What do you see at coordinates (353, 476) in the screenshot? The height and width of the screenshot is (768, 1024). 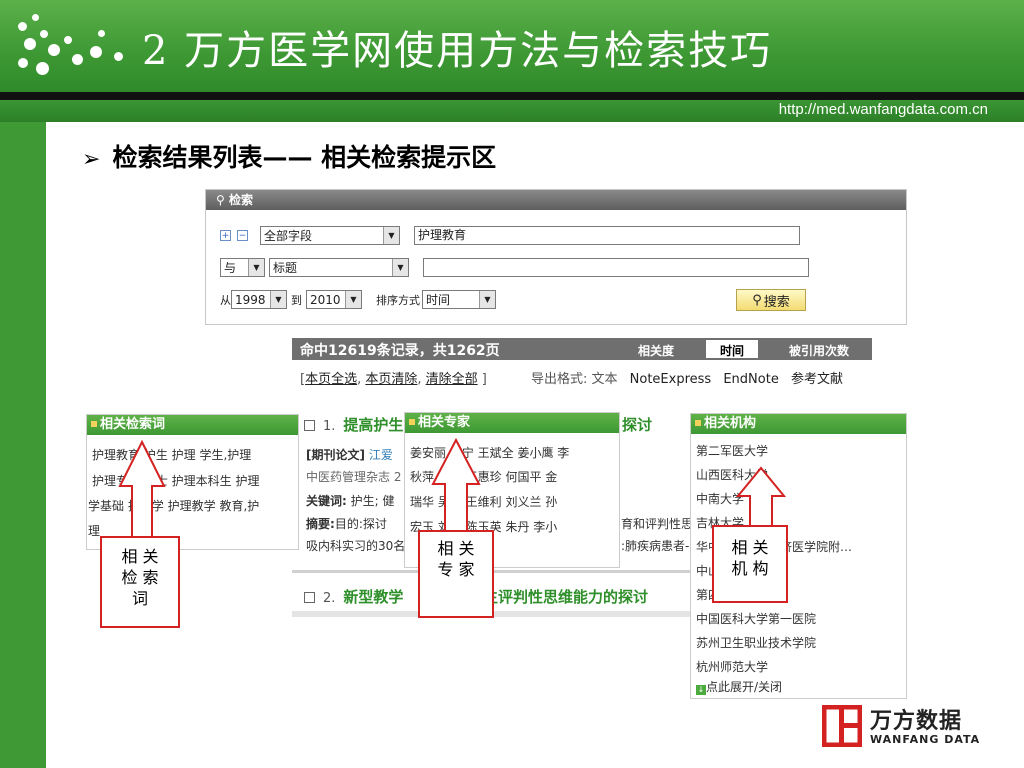 I see `result-1-journal: 中医药管理杂志 2` at bounding box center [353, 476].